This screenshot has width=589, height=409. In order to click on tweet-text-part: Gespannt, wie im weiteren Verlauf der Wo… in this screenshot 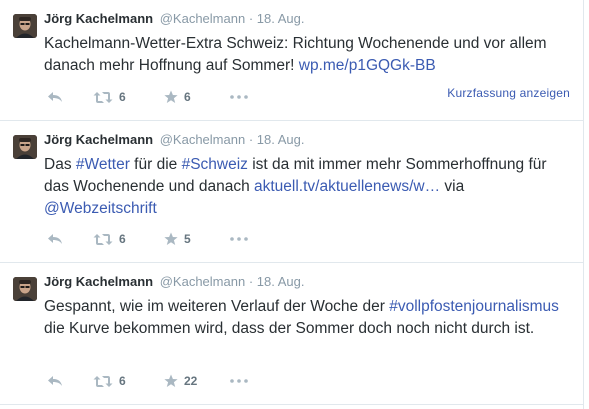, I will do `click(217, 306)`.